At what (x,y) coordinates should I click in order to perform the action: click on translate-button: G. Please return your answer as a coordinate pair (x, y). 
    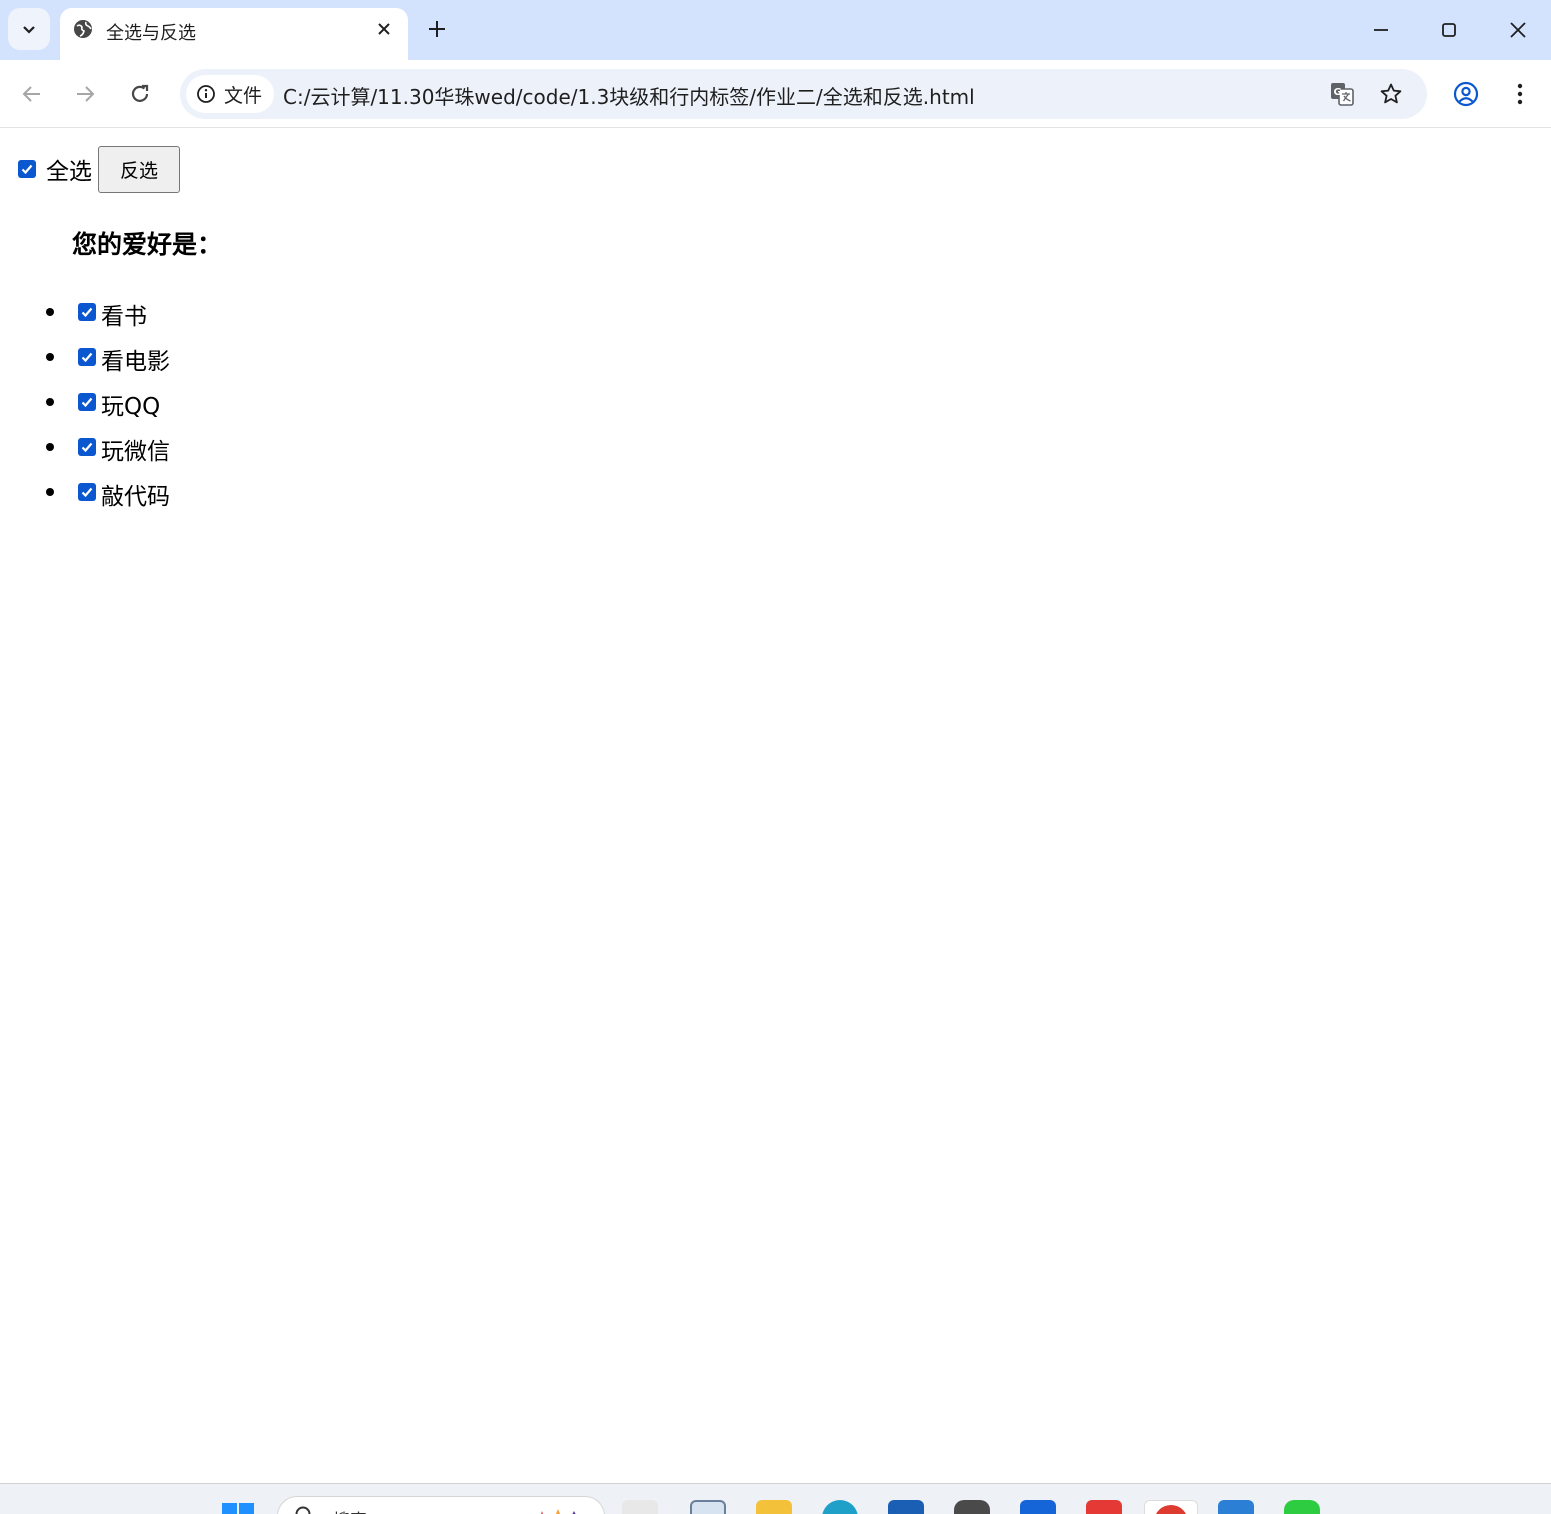
    Looking at the image, I should click on (1342, 94).